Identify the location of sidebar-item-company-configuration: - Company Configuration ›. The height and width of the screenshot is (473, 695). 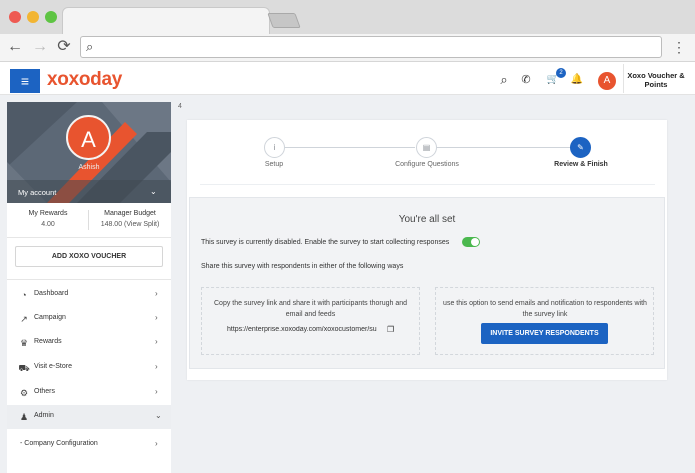
(89, 445).